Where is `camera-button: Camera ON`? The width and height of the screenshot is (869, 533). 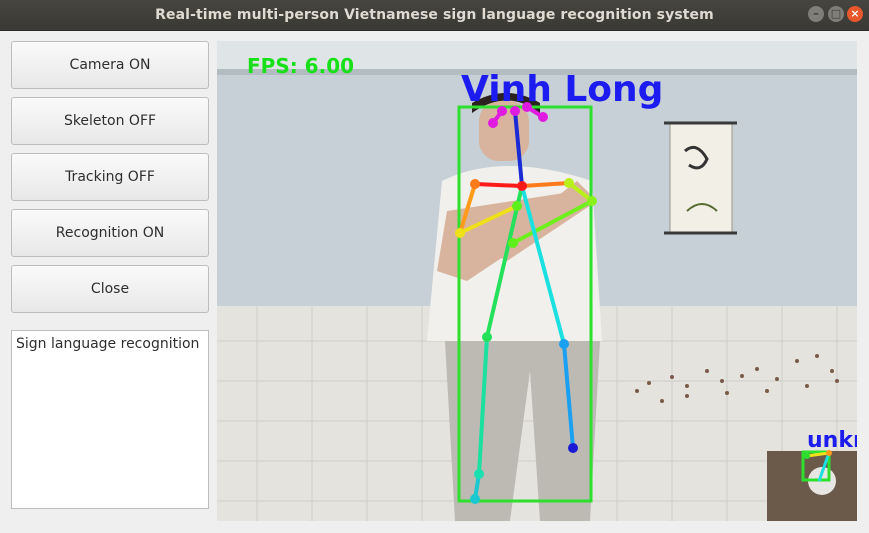 camera-button: Camera ON is located at coordinates (110, 65).